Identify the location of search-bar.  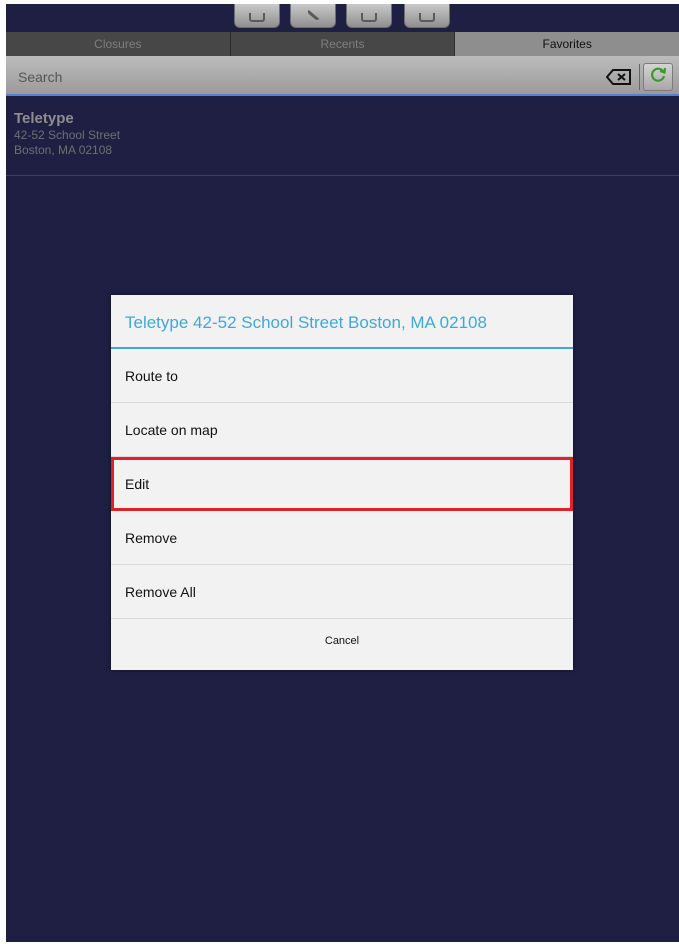
(342, 76).